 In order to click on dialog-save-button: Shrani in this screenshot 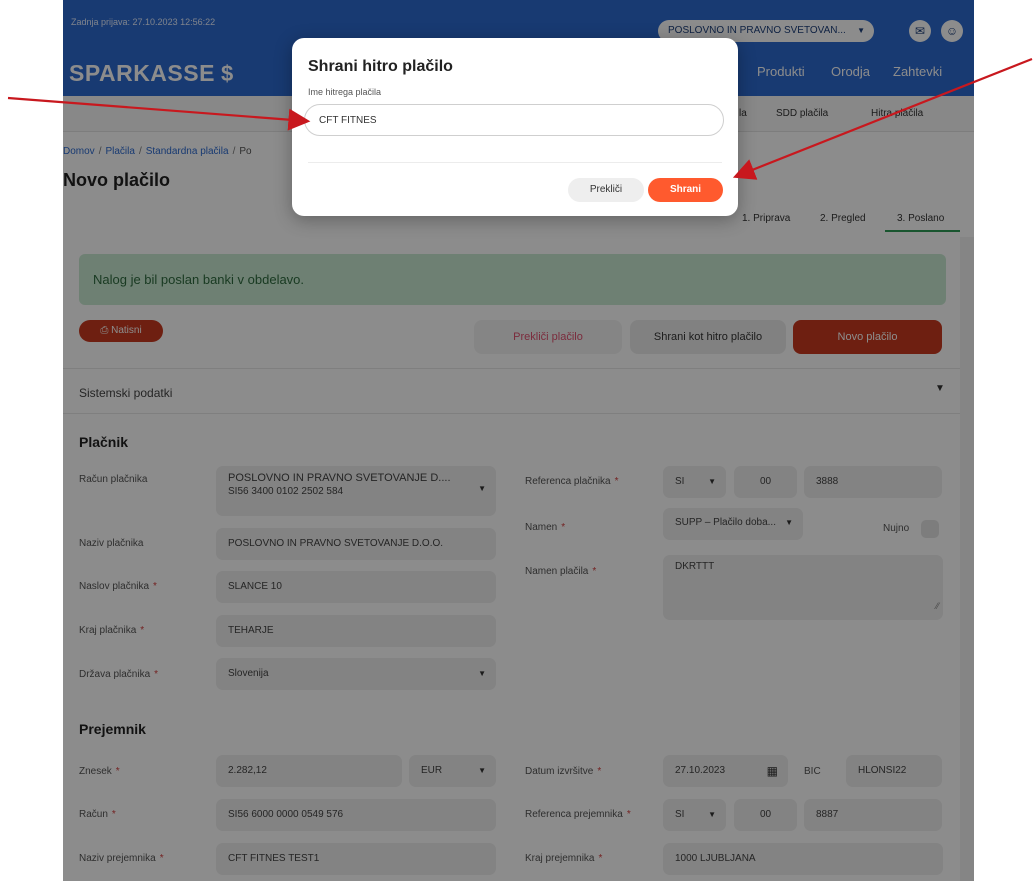, I will do `click(685, 190)`.